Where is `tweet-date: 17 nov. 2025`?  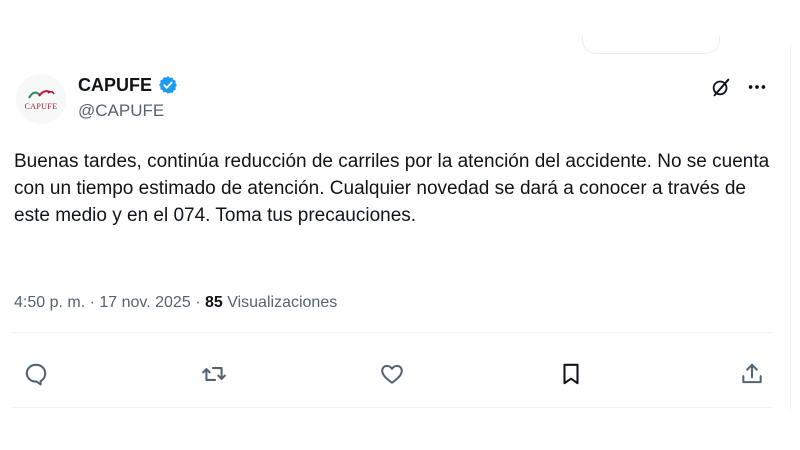 tweet-date: 17 nov. 2025 is located at coordinates (144, 302).